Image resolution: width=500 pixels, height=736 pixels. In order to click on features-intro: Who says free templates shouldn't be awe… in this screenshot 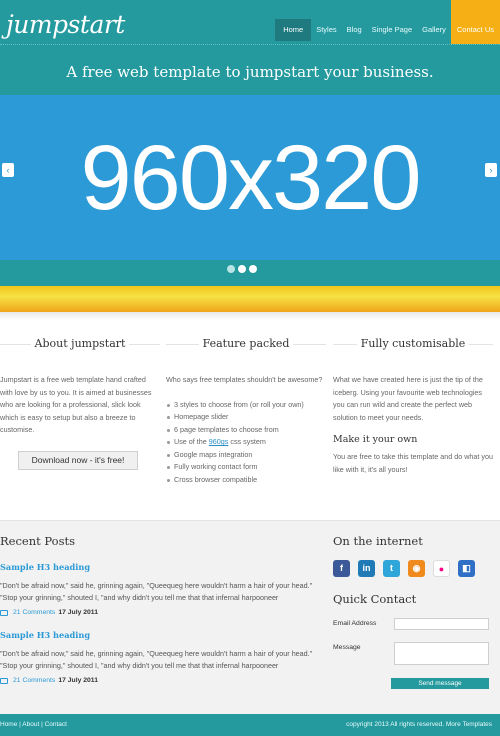, I will do `click(244, 379)`.